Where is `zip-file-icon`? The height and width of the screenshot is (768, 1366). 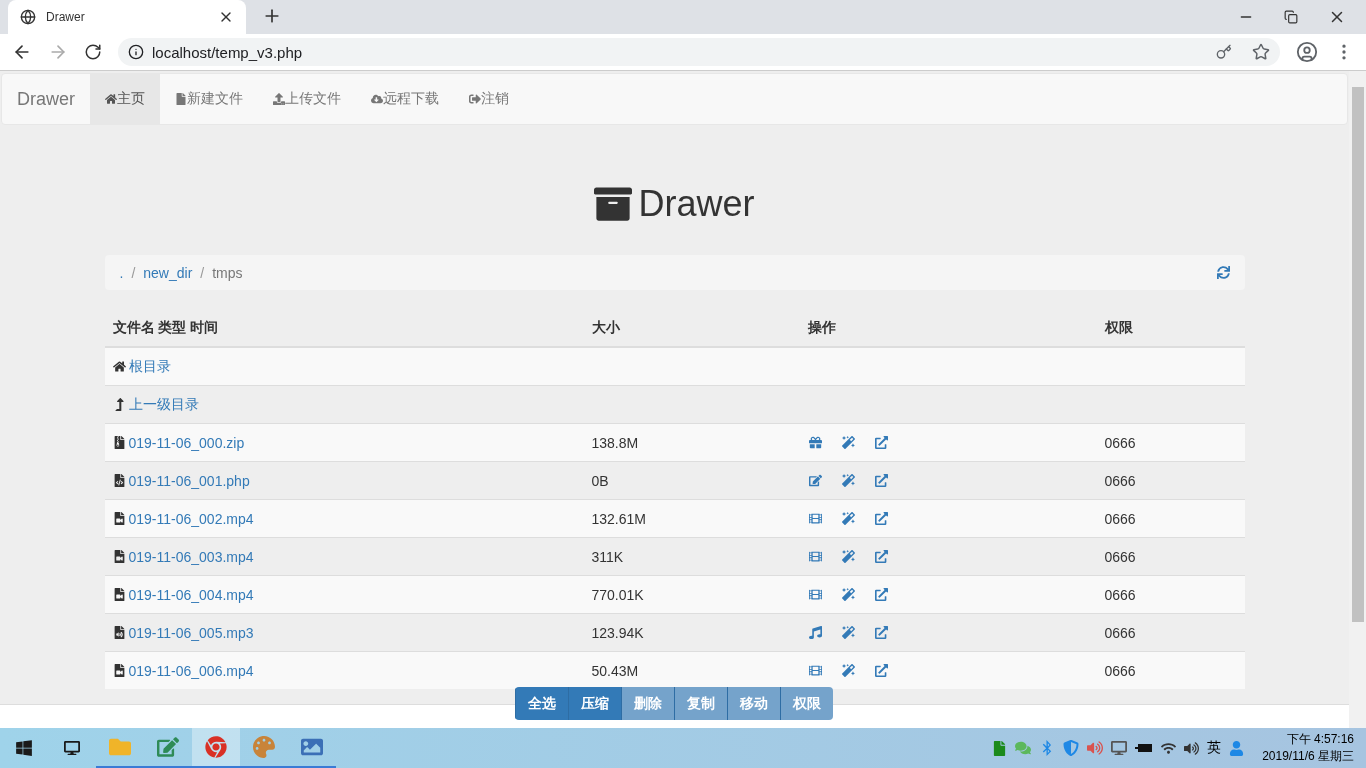
zip-file-icon is located at coordinates (119, 442).